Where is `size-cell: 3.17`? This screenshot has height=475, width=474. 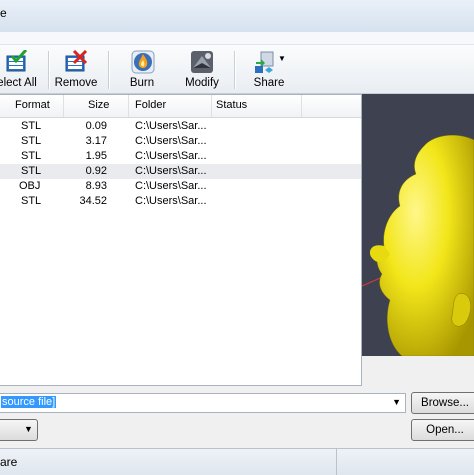
size-cell: 3.17 is located at coordinates (96, 141).